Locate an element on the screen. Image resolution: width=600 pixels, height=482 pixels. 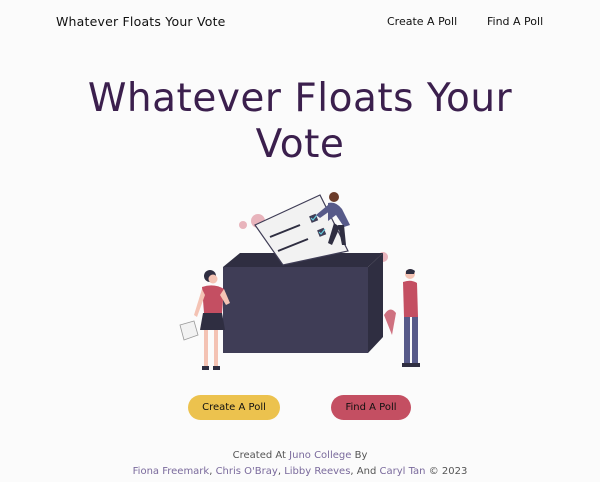
page-title-line-2: Vote is located at coordinates (300, 144).